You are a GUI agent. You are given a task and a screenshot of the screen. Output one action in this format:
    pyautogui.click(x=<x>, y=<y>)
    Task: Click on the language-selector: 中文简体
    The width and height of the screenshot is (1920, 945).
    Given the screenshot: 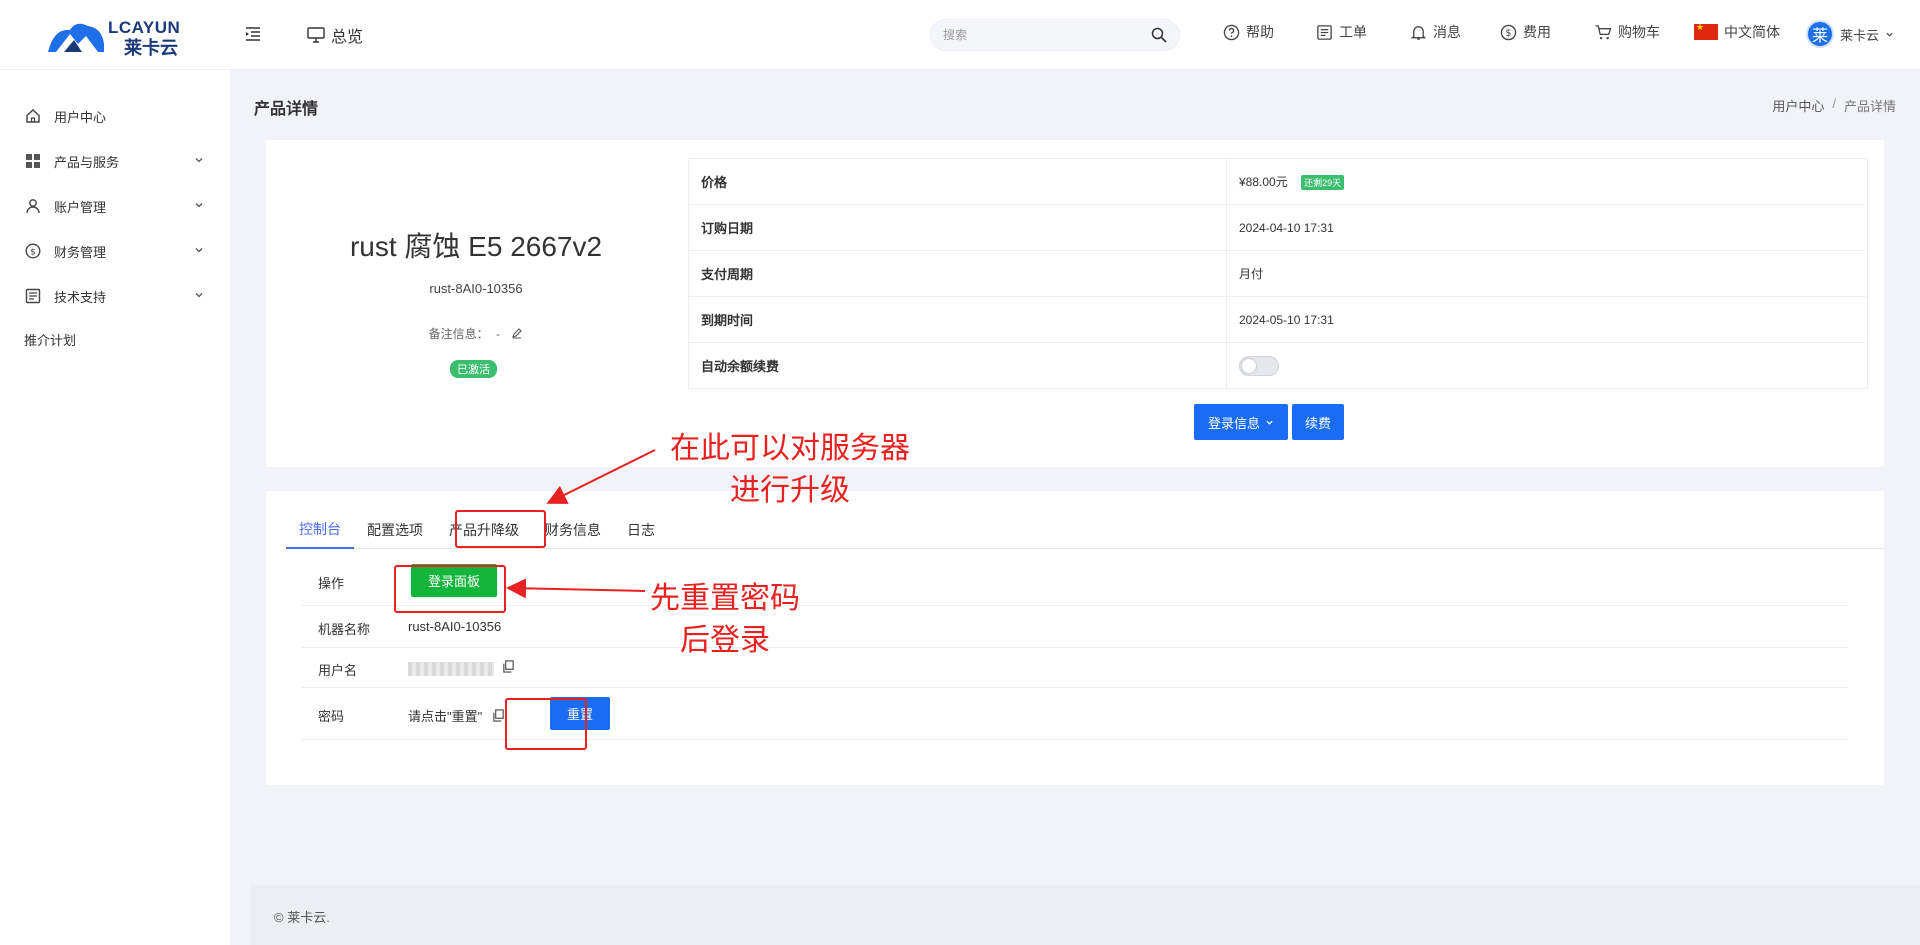 What is the action you would take?
    pyautogui.click(x=1737, y=32)
    